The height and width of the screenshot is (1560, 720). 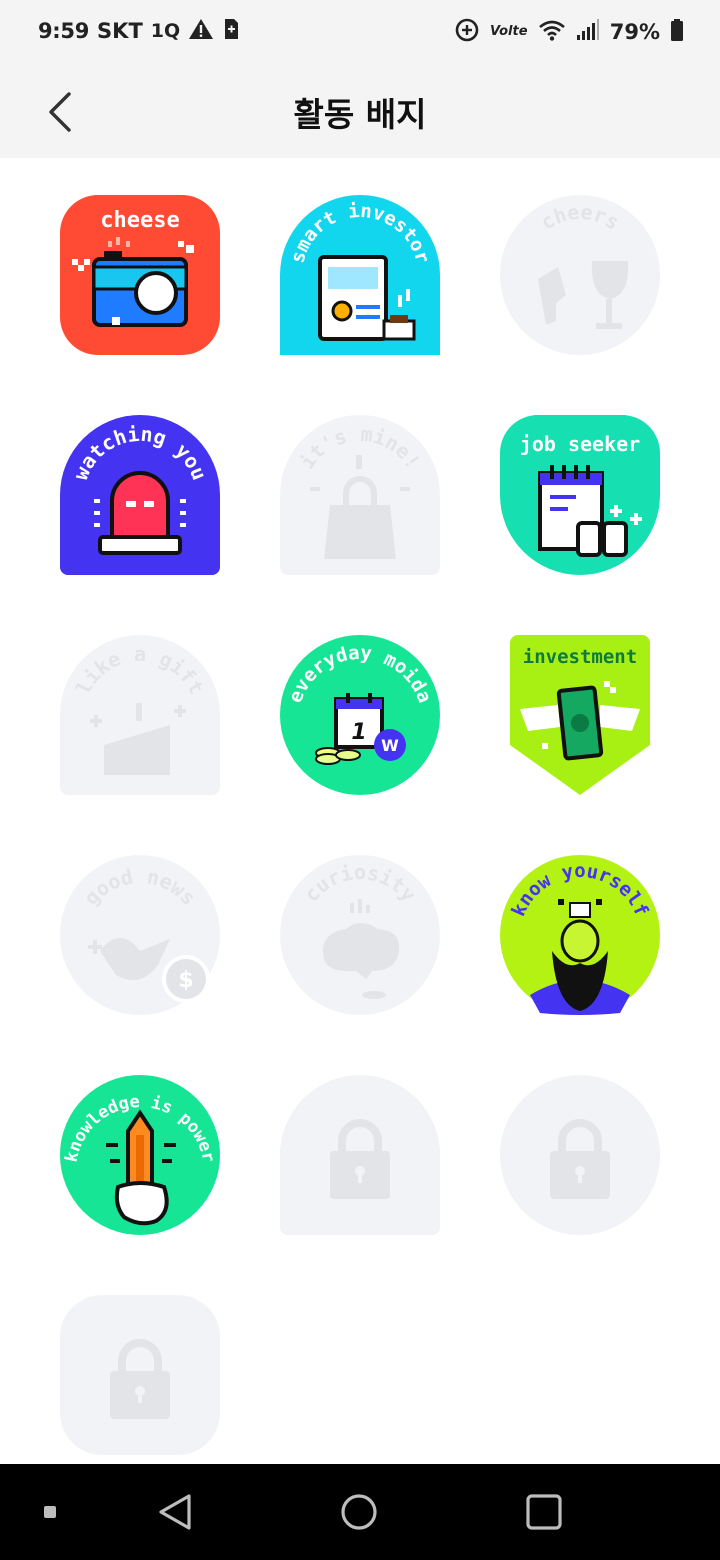 I want to click on badge-title: job seeker, so click(x=580, y=444).